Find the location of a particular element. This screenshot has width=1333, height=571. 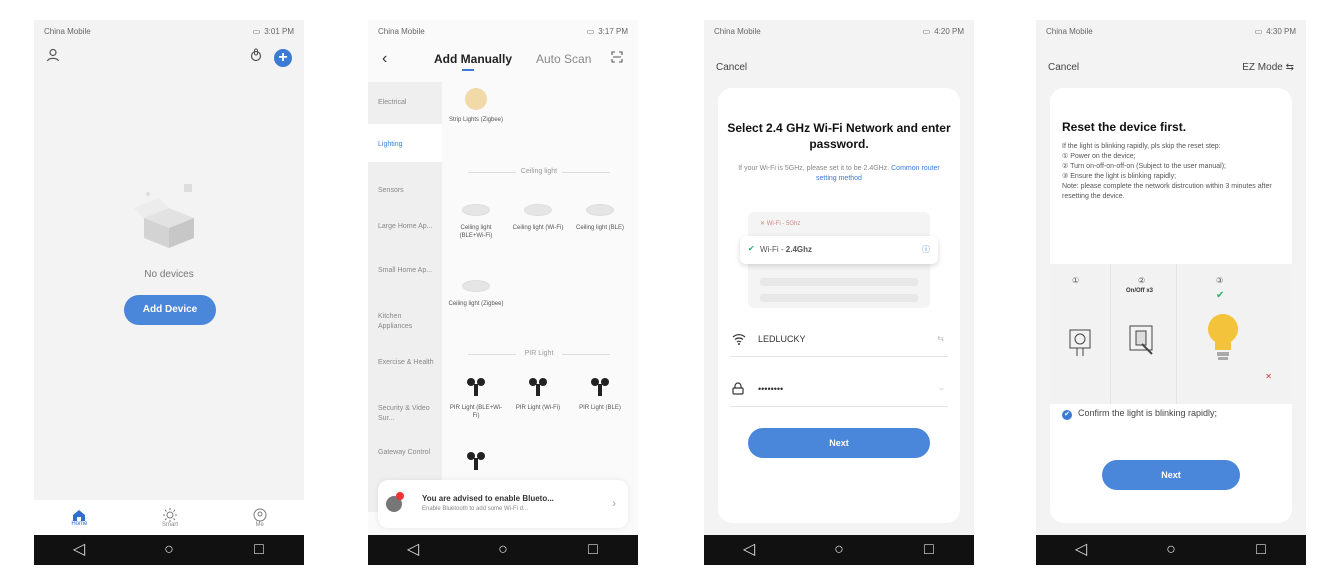

confirm-label: Confirm the light is blinking rapidly; is located at coordinates (1148, 413).